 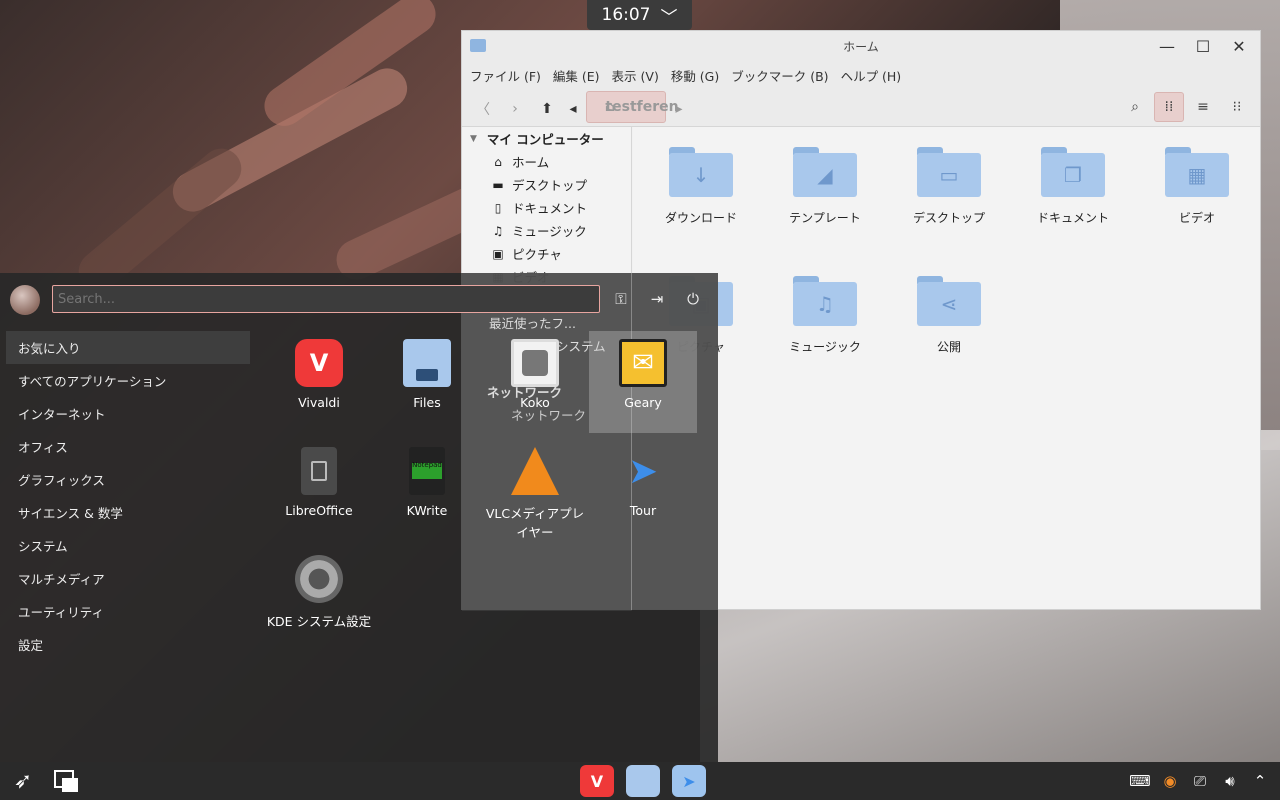 What do you see at coordinates (573, 109) in the screenshot?
I see `breadcrumb-left-icon: ◂` at bounding box center [573, 109].